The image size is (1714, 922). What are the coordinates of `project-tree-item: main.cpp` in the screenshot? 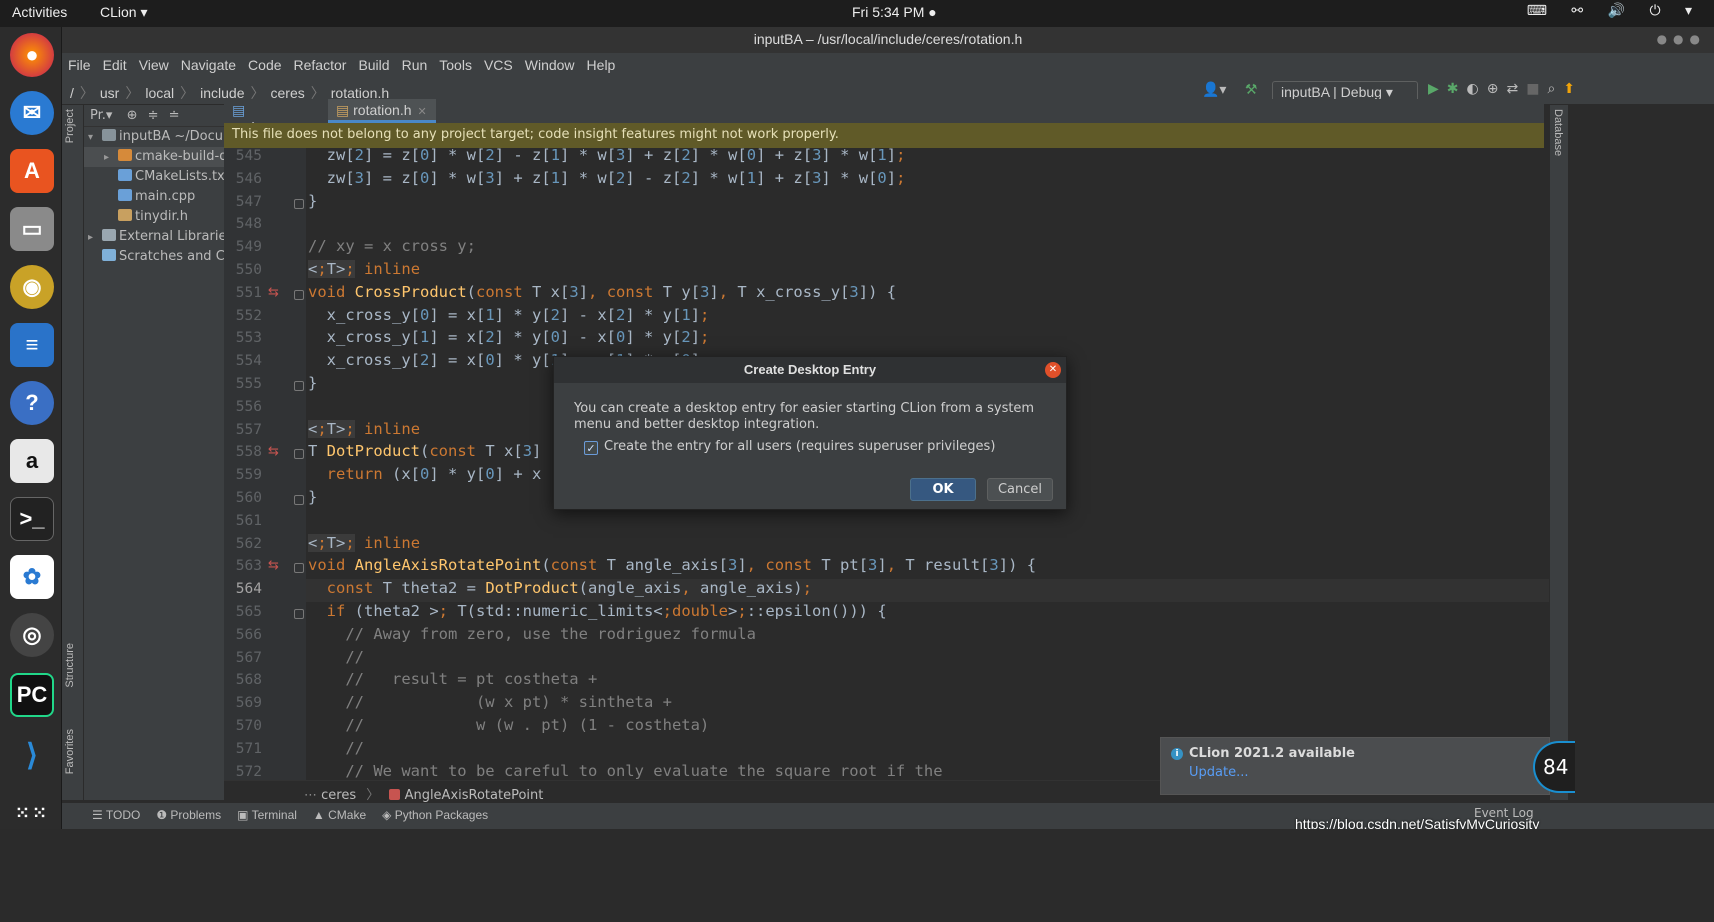 It's located at (154, 197).